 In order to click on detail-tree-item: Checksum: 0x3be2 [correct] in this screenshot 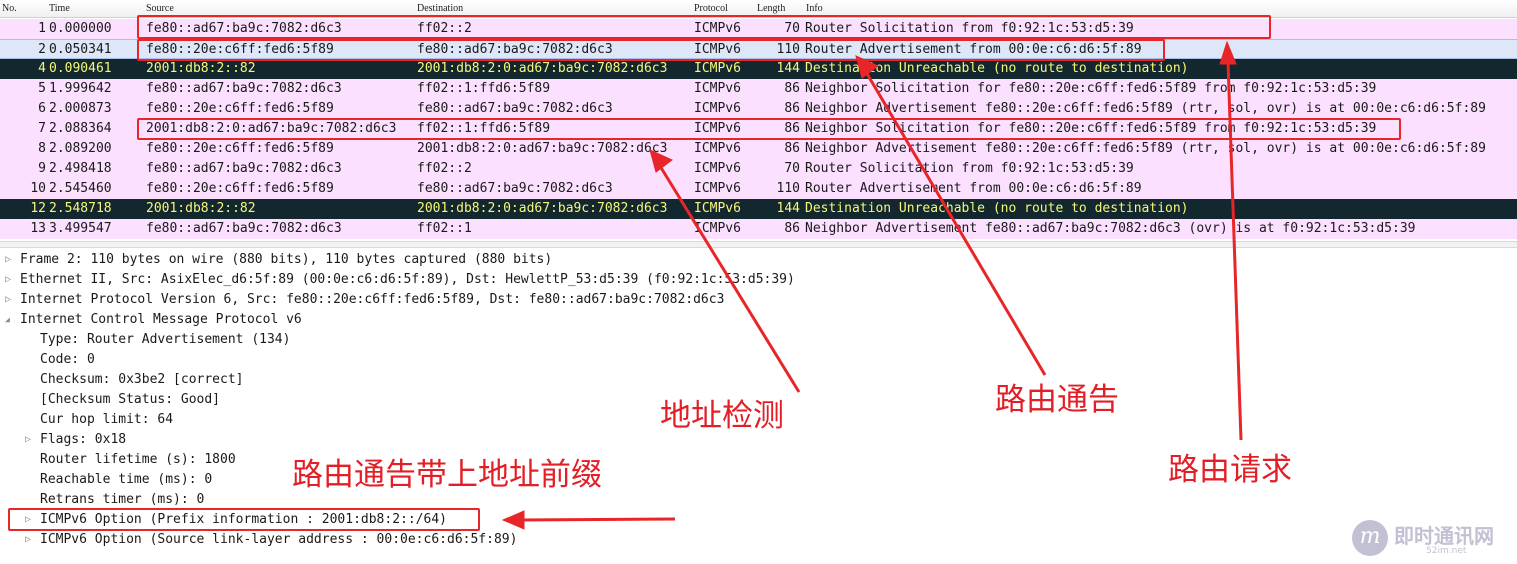, I will do `click(758, 380)`.